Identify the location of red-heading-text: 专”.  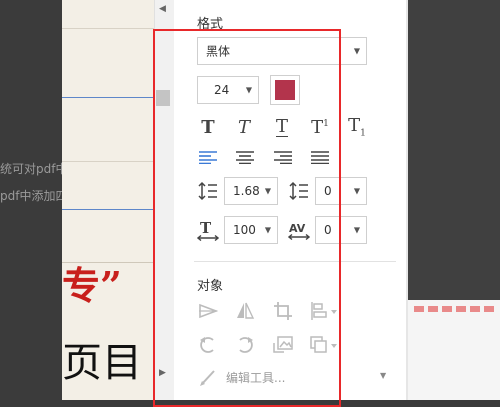
(92, 285).